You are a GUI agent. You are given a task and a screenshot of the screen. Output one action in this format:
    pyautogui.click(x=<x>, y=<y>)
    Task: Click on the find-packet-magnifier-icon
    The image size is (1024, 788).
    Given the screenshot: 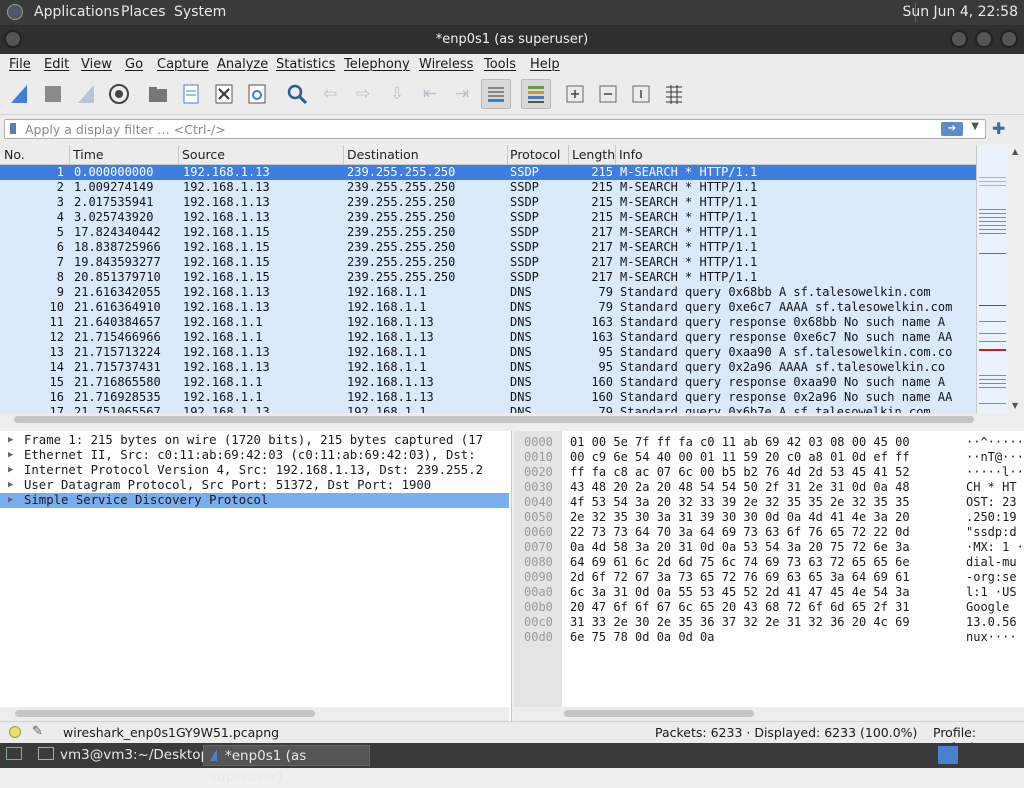 What is the action you would take?
    pyautogui.click(x=297, y=94)
    